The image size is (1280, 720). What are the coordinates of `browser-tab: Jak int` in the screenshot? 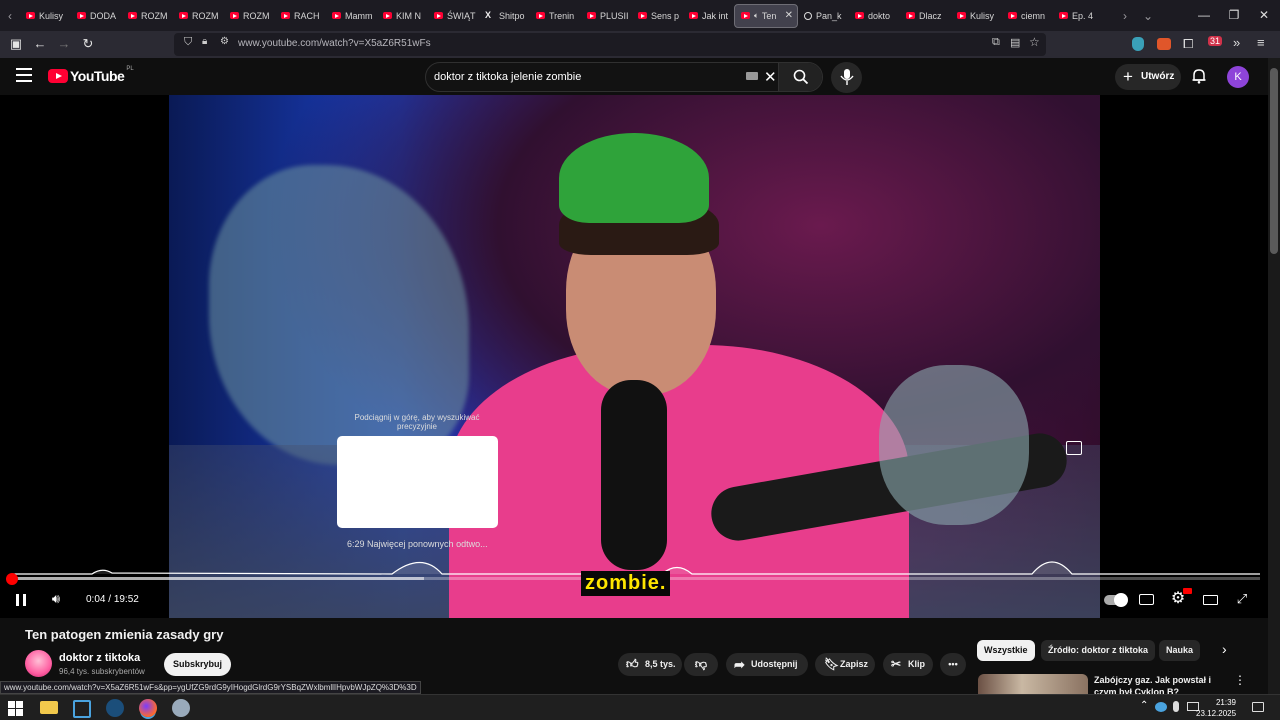 It's located at (708, 16).